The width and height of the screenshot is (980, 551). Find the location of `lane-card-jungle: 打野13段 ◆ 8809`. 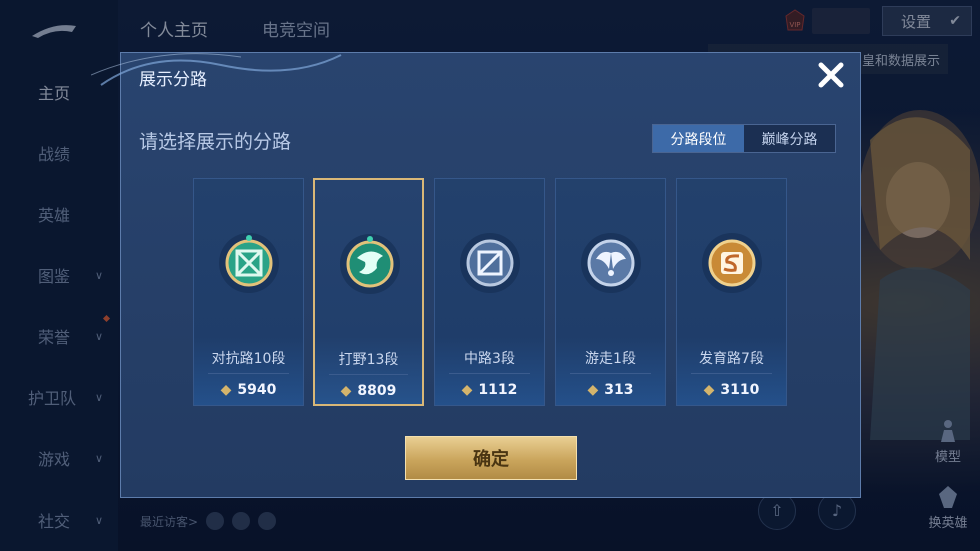

lane-card-jungle: 打野13段 ◆ 8809 is located at coordinates (368, 292).